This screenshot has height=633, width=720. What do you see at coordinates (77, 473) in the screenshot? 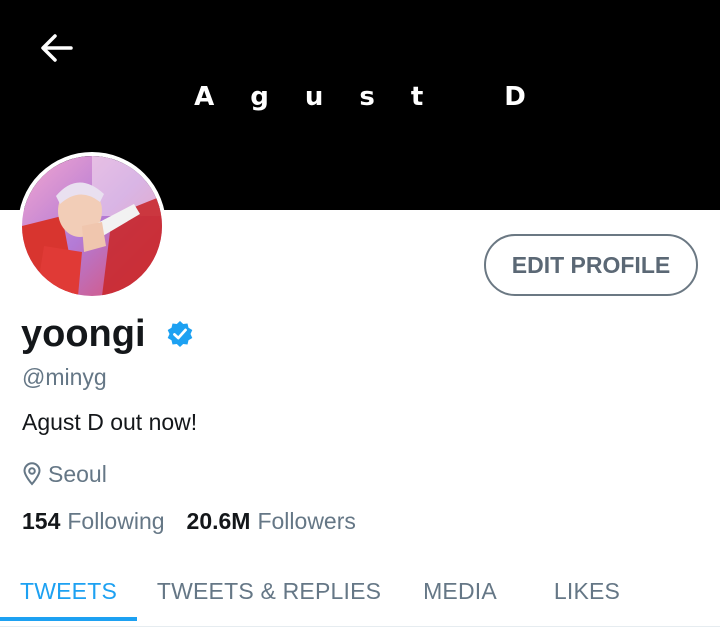
I see `location-text: Seoul` at bounding box center [77, 473].